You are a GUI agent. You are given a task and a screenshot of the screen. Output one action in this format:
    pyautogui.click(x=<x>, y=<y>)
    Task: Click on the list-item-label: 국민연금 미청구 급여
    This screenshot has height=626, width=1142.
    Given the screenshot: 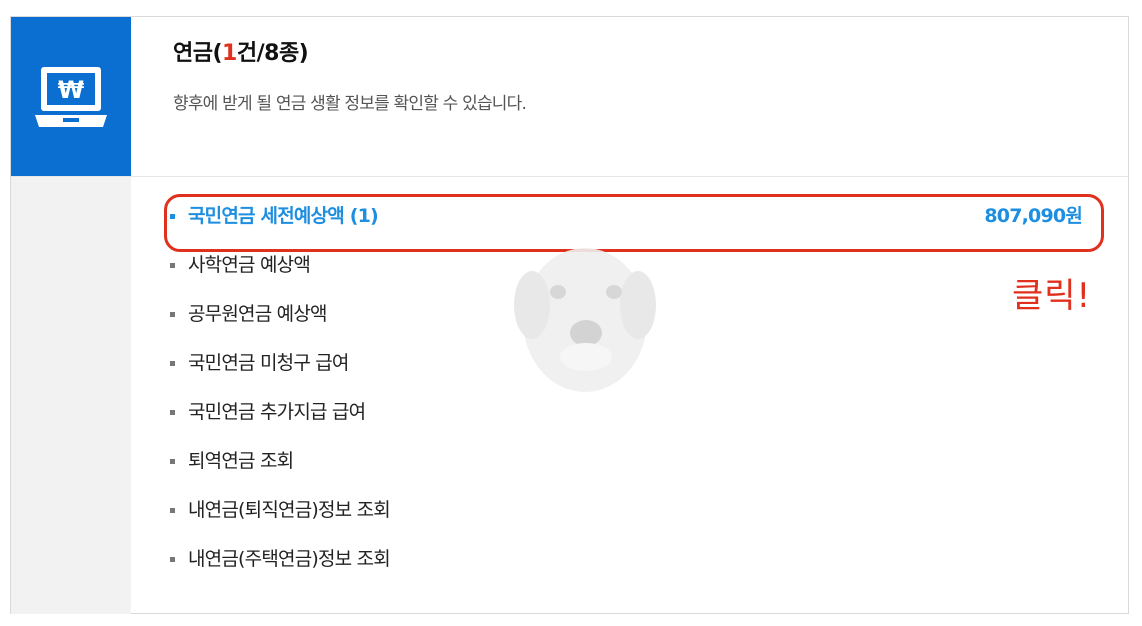 What is the action you would take?
    pyautogui.click(x=268, y=361)
    